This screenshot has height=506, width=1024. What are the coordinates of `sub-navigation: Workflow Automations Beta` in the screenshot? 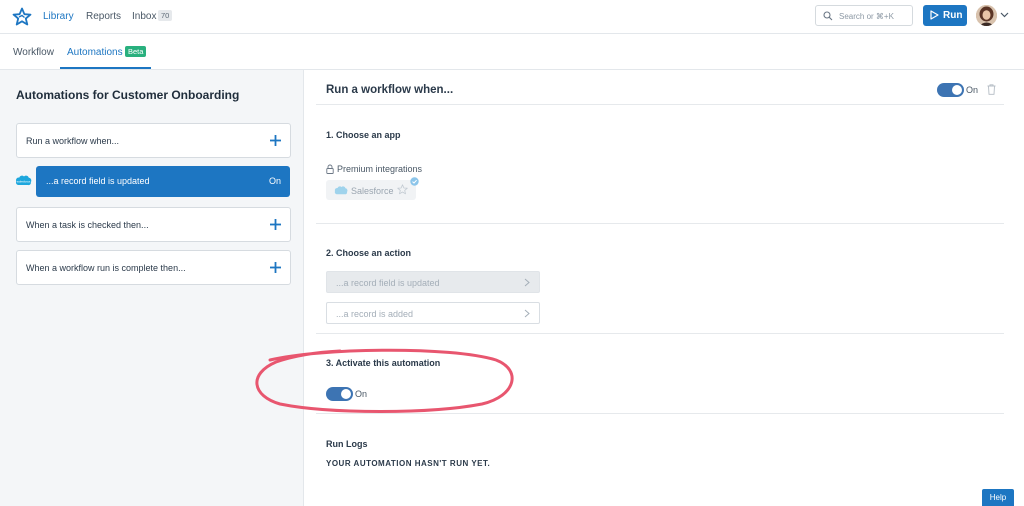 It's located at (512, 52).